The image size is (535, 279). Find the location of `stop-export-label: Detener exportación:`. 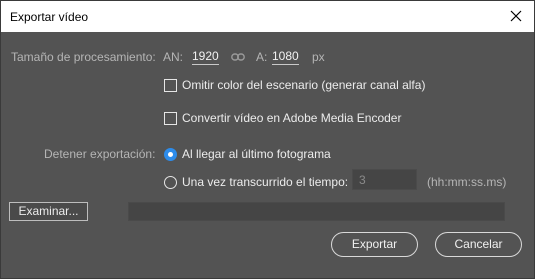

stop-export-label: Detener exportación: is located at coordinates (100, 154).